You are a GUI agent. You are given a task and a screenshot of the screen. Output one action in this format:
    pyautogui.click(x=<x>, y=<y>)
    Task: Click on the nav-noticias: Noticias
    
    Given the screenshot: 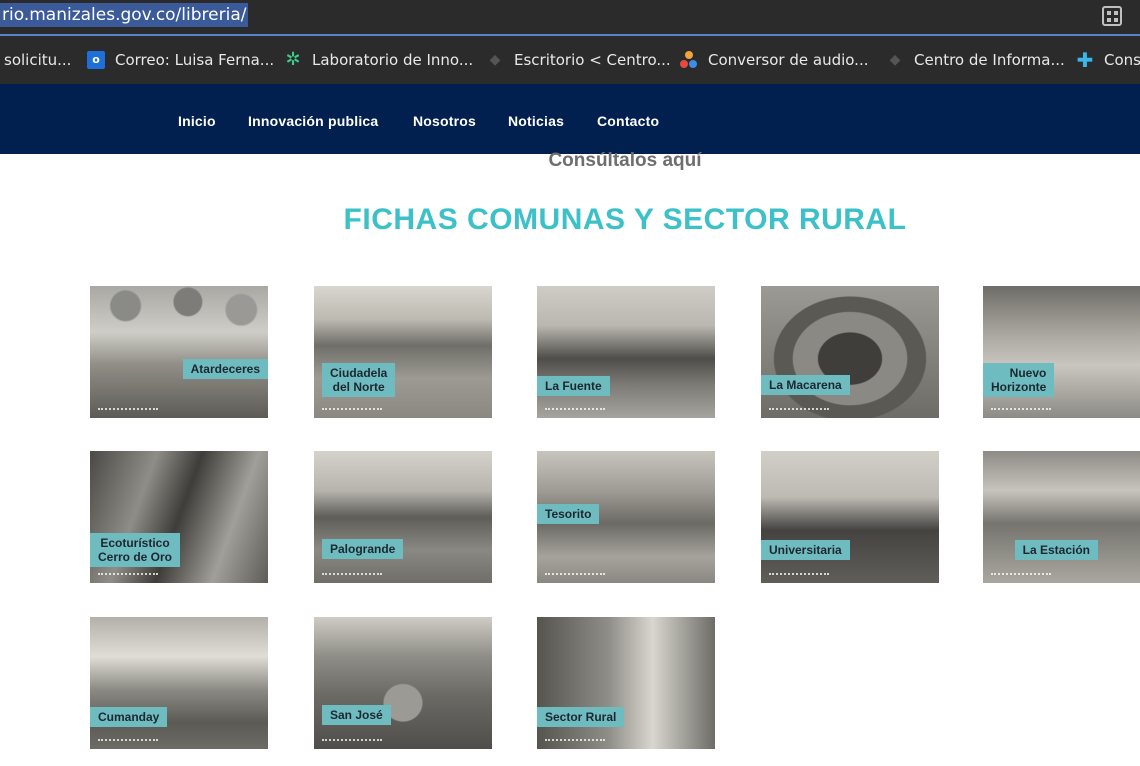 What is the action you would take?
    pyautogui.click(x=536, y=121)
    